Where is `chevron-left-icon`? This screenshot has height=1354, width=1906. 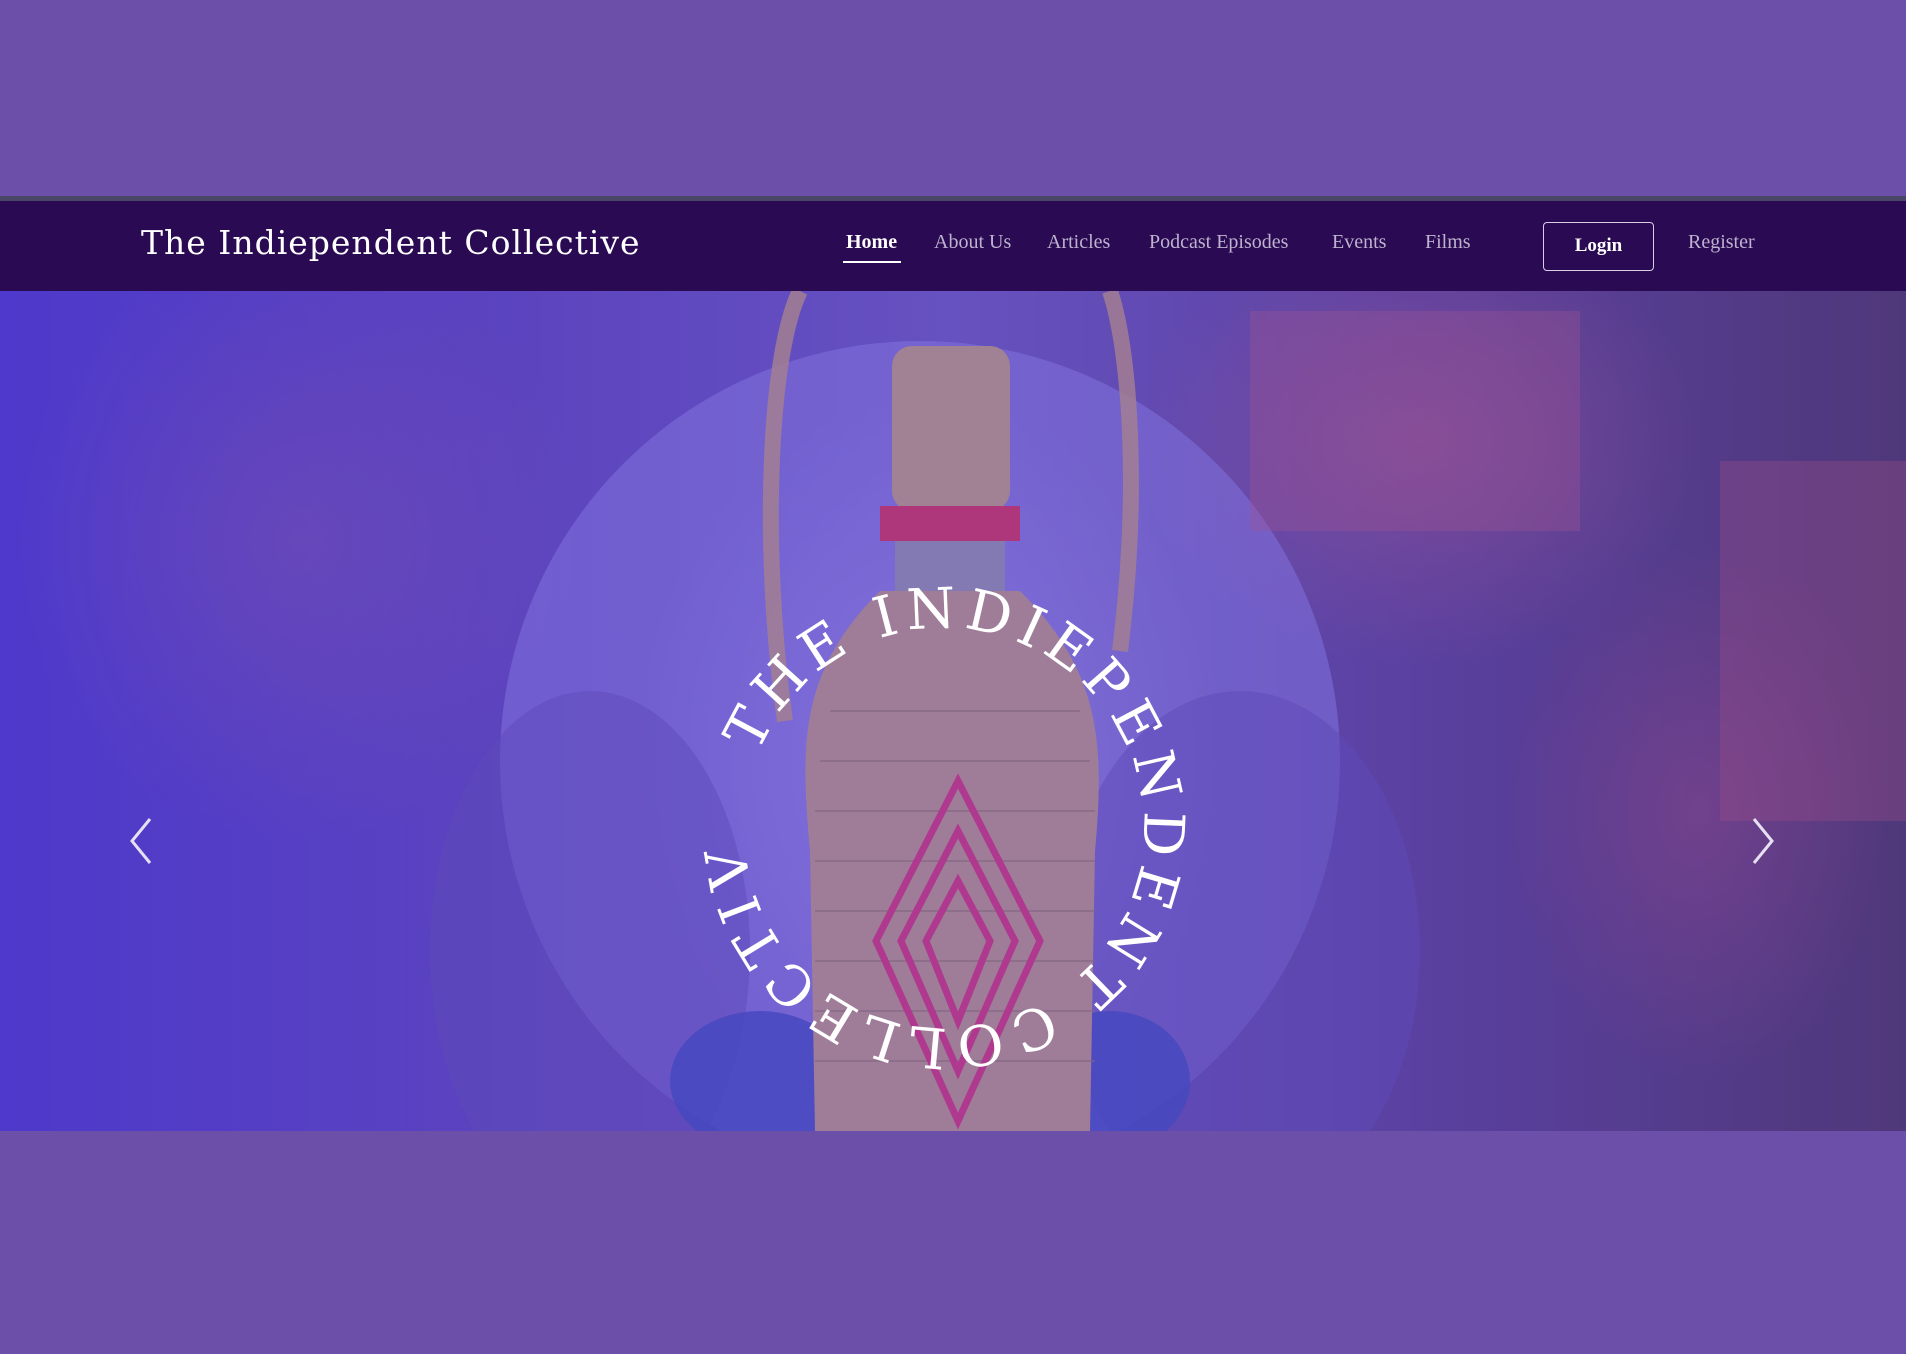 chevron-left-icon is located at coordinates (142, 841).